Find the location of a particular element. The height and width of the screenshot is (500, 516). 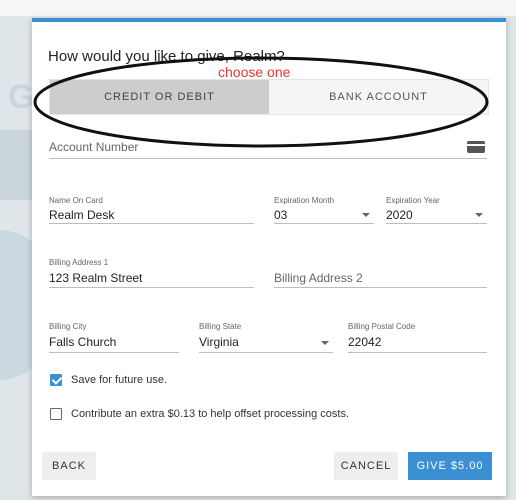

save-for-future-row: Save for future use. is located at coordinates (108, 380).